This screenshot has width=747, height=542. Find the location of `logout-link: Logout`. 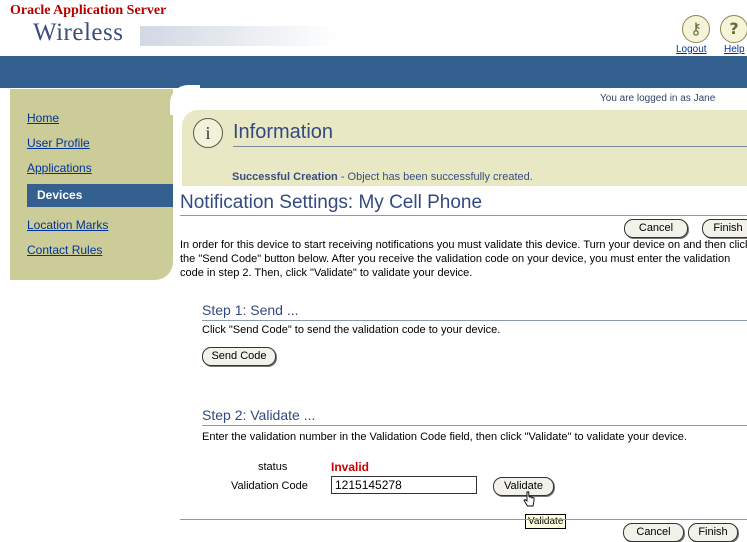

logout-link: Logout is located at coordinates (691, 49).